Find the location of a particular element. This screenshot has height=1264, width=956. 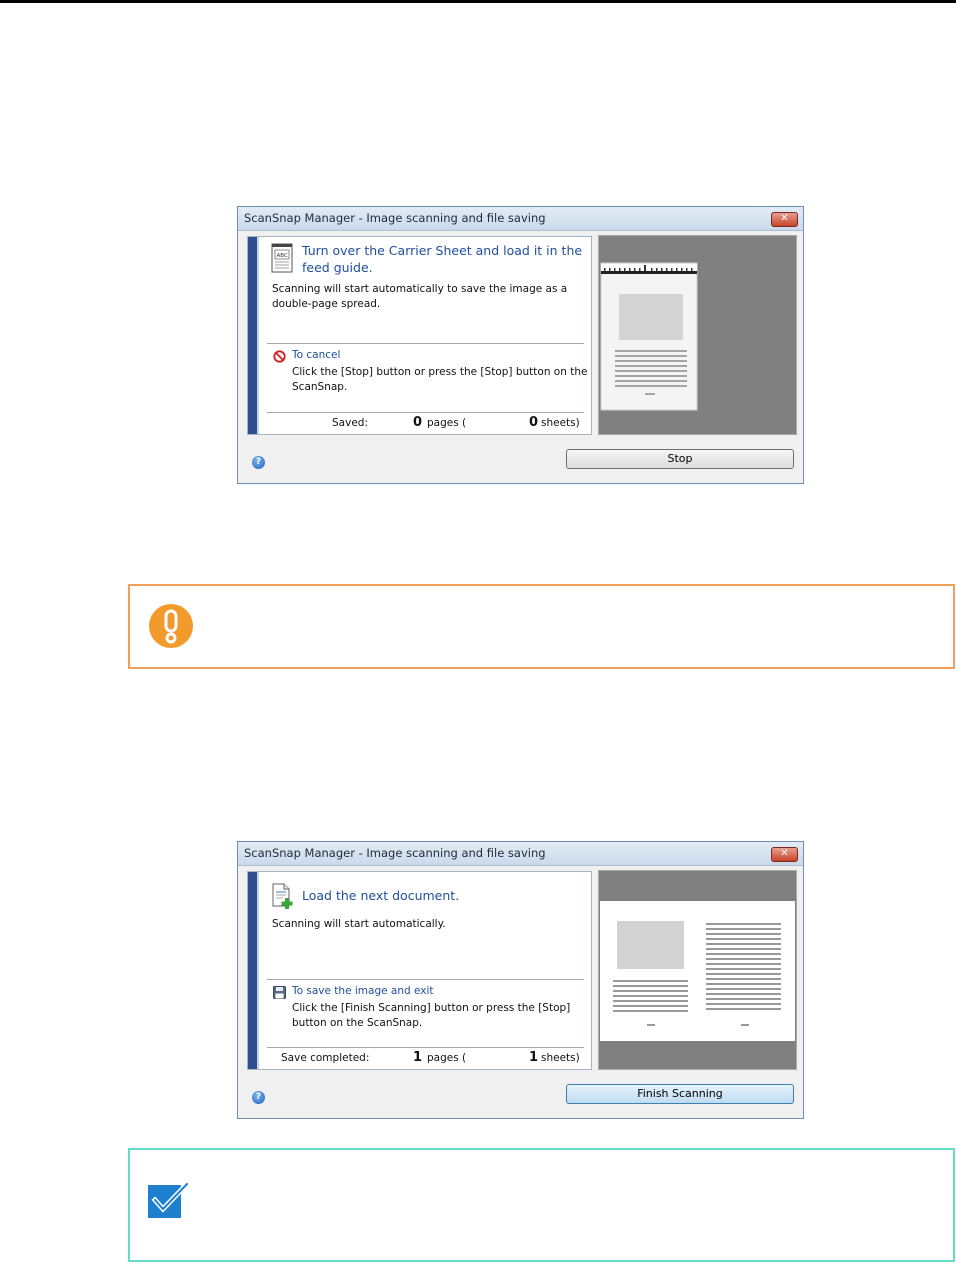

save-section-title: To save the image and exit is located at coordinates (363, 991).